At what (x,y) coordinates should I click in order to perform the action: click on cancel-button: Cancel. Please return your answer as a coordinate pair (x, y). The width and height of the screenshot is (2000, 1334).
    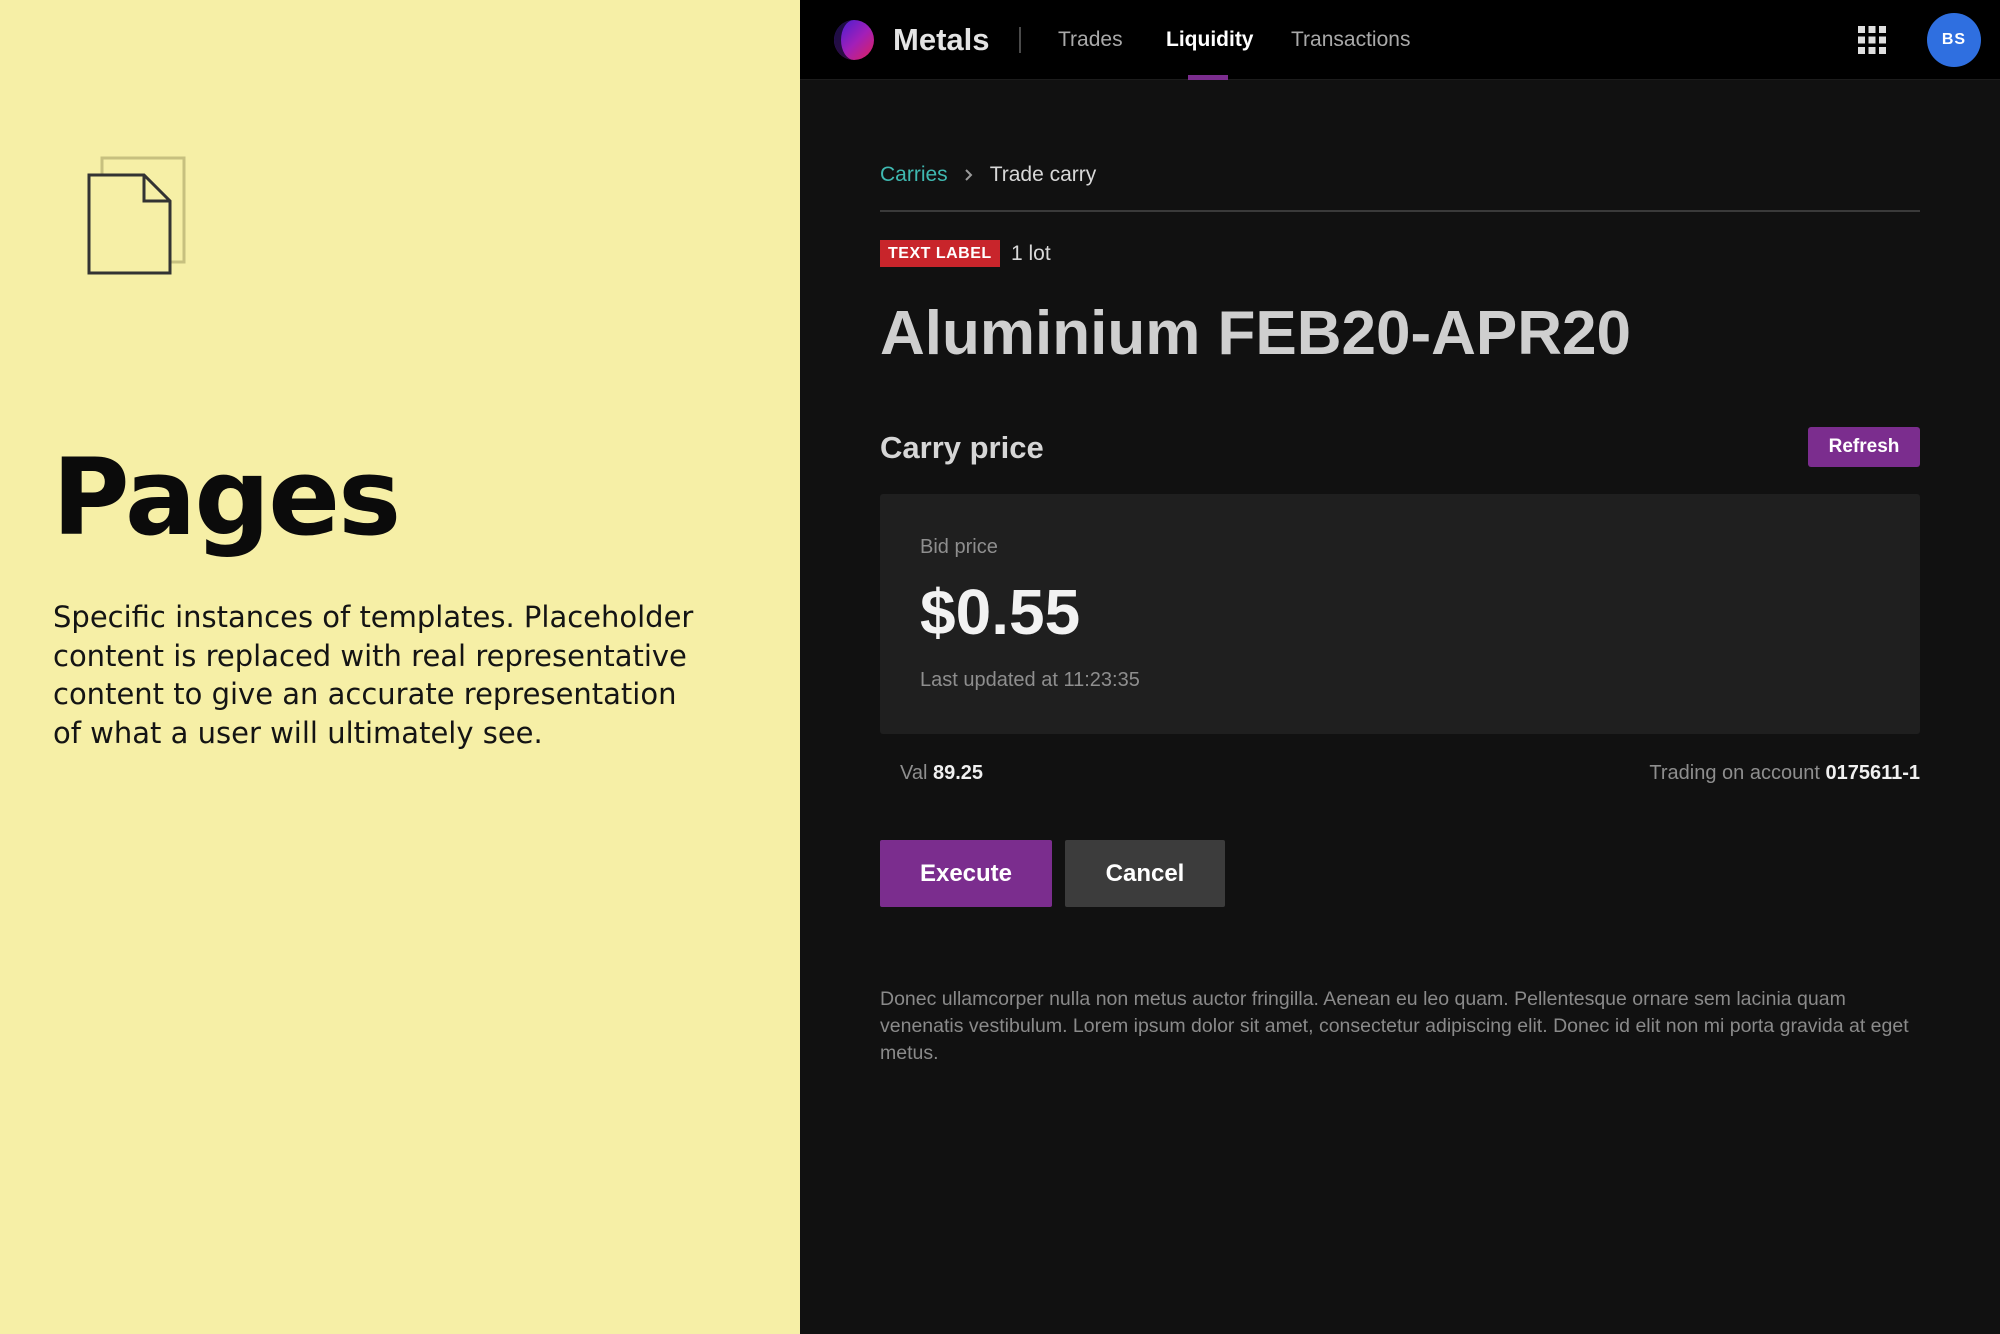
    Looking at the image, I should click on (1145, 873).